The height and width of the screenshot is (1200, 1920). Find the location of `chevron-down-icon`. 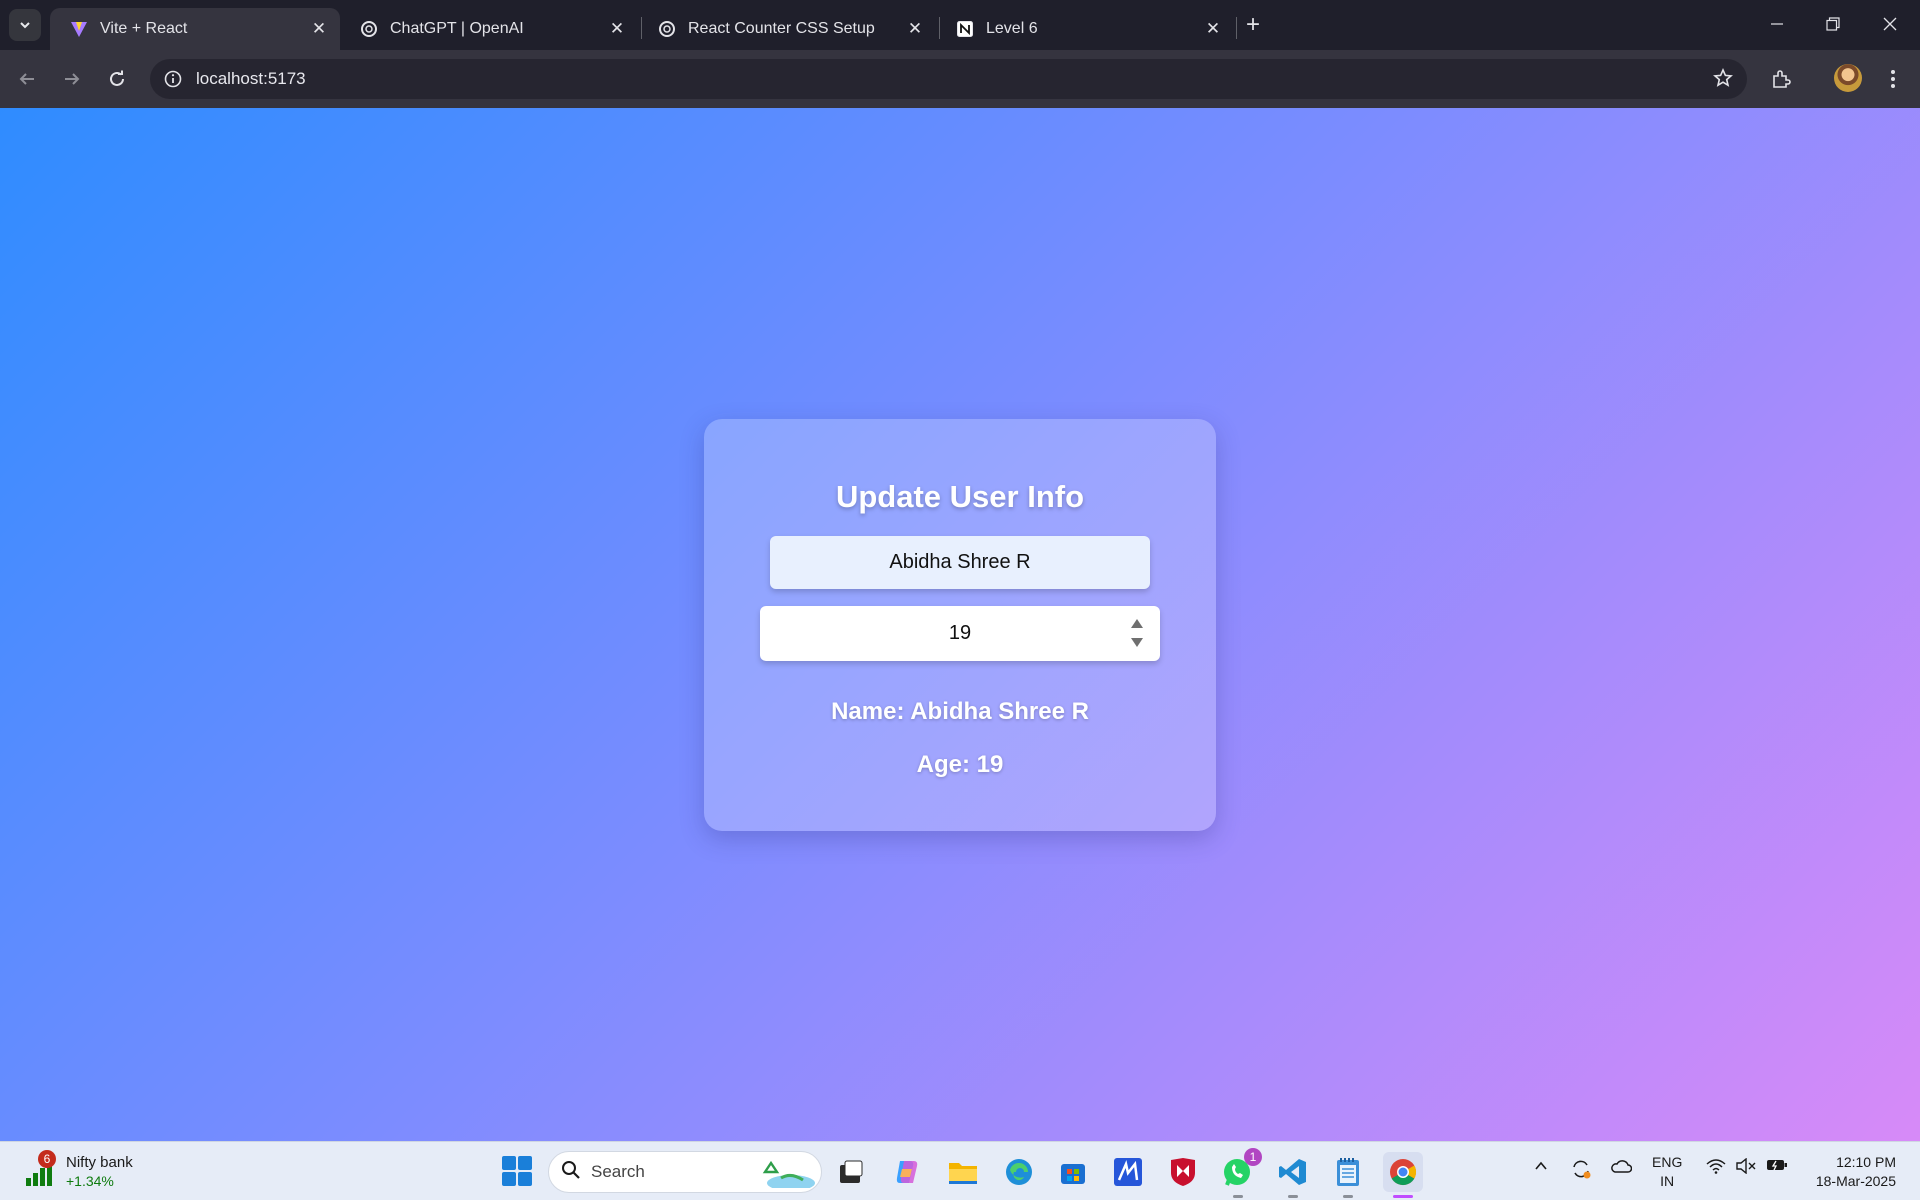

chevron-down-icon is located at coordinates (25, 25).